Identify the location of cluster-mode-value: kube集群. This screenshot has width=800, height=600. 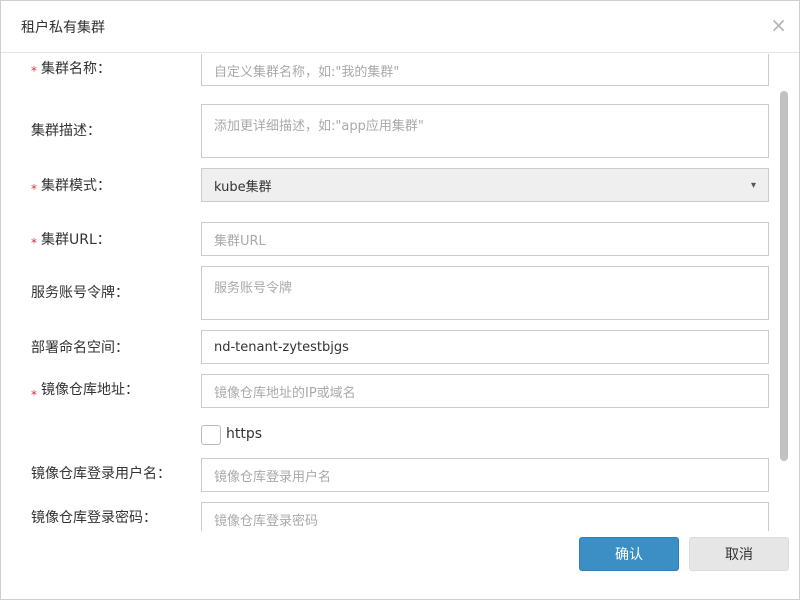
(243, 187).